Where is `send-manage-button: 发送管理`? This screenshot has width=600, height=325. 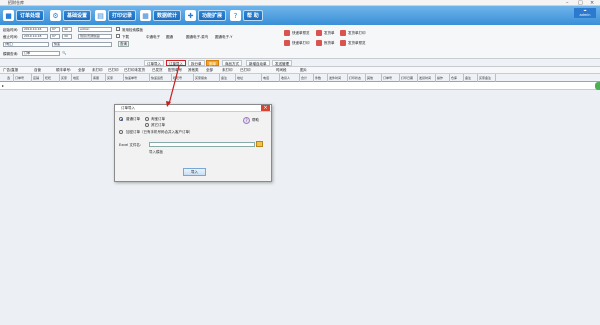
send-manage-button: 发送管理 is located at coordinates (282, 63).